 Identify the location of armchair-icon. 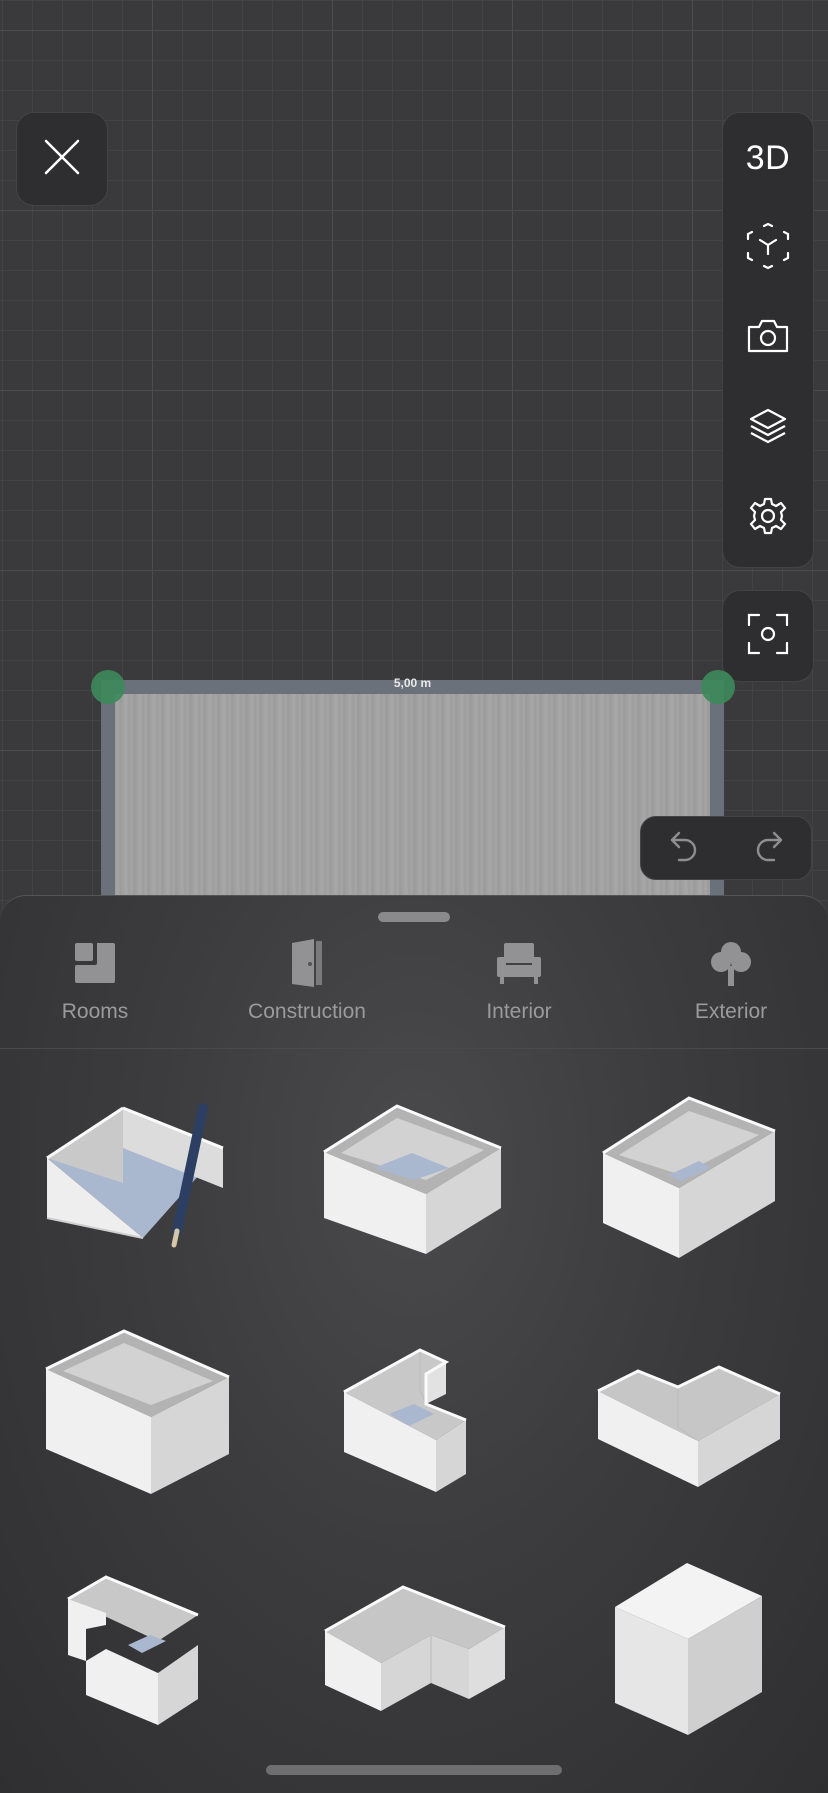
(519, 965).